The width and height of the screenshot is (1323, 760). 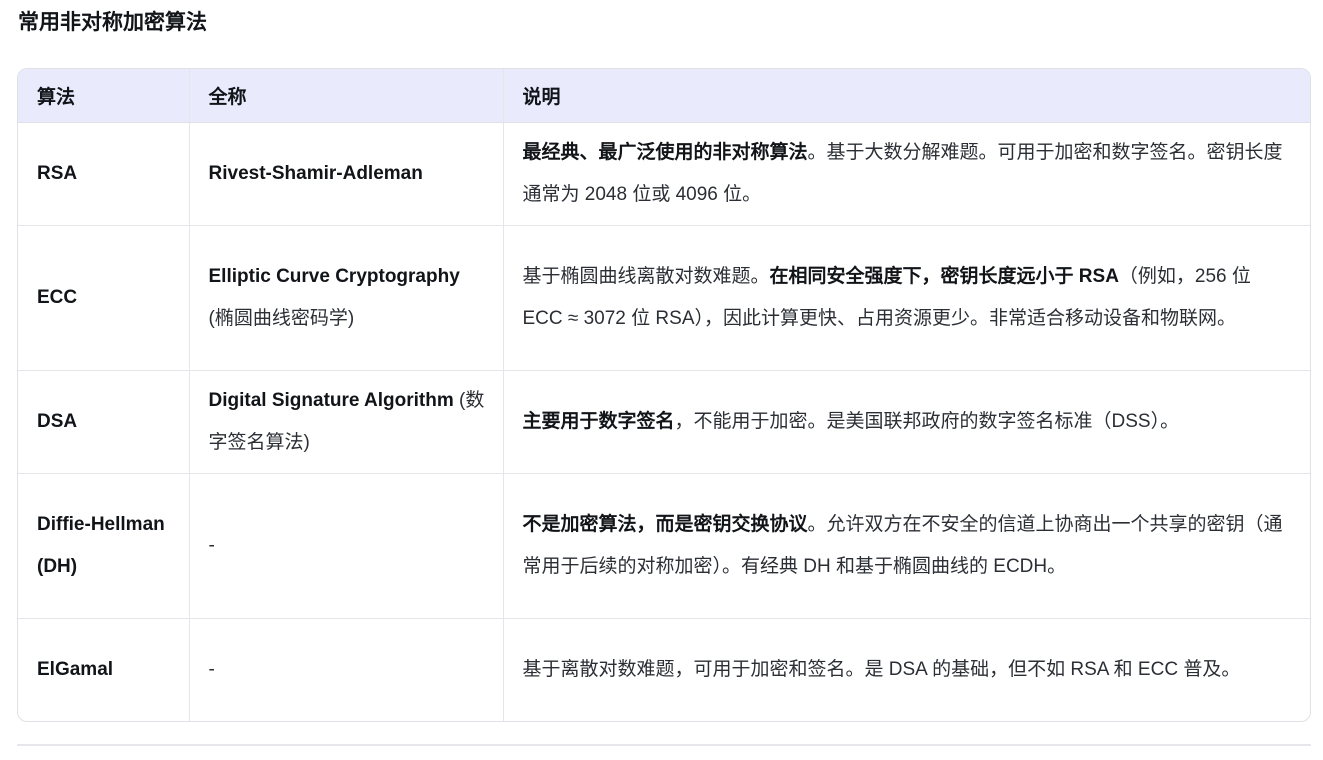 I want to click on header-algorithm: 算法, so click(x=103, y=96).